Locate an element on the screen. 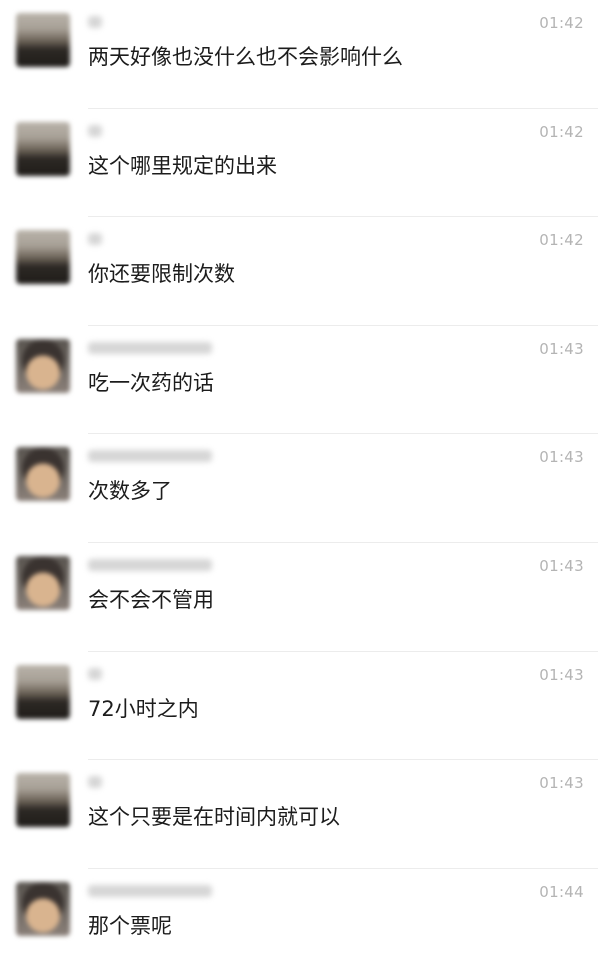 Image resolution: width=598 pixels, height=977 pixels. message-row: 01:42 你还要限制次数 is located at coordinates (299, 271).